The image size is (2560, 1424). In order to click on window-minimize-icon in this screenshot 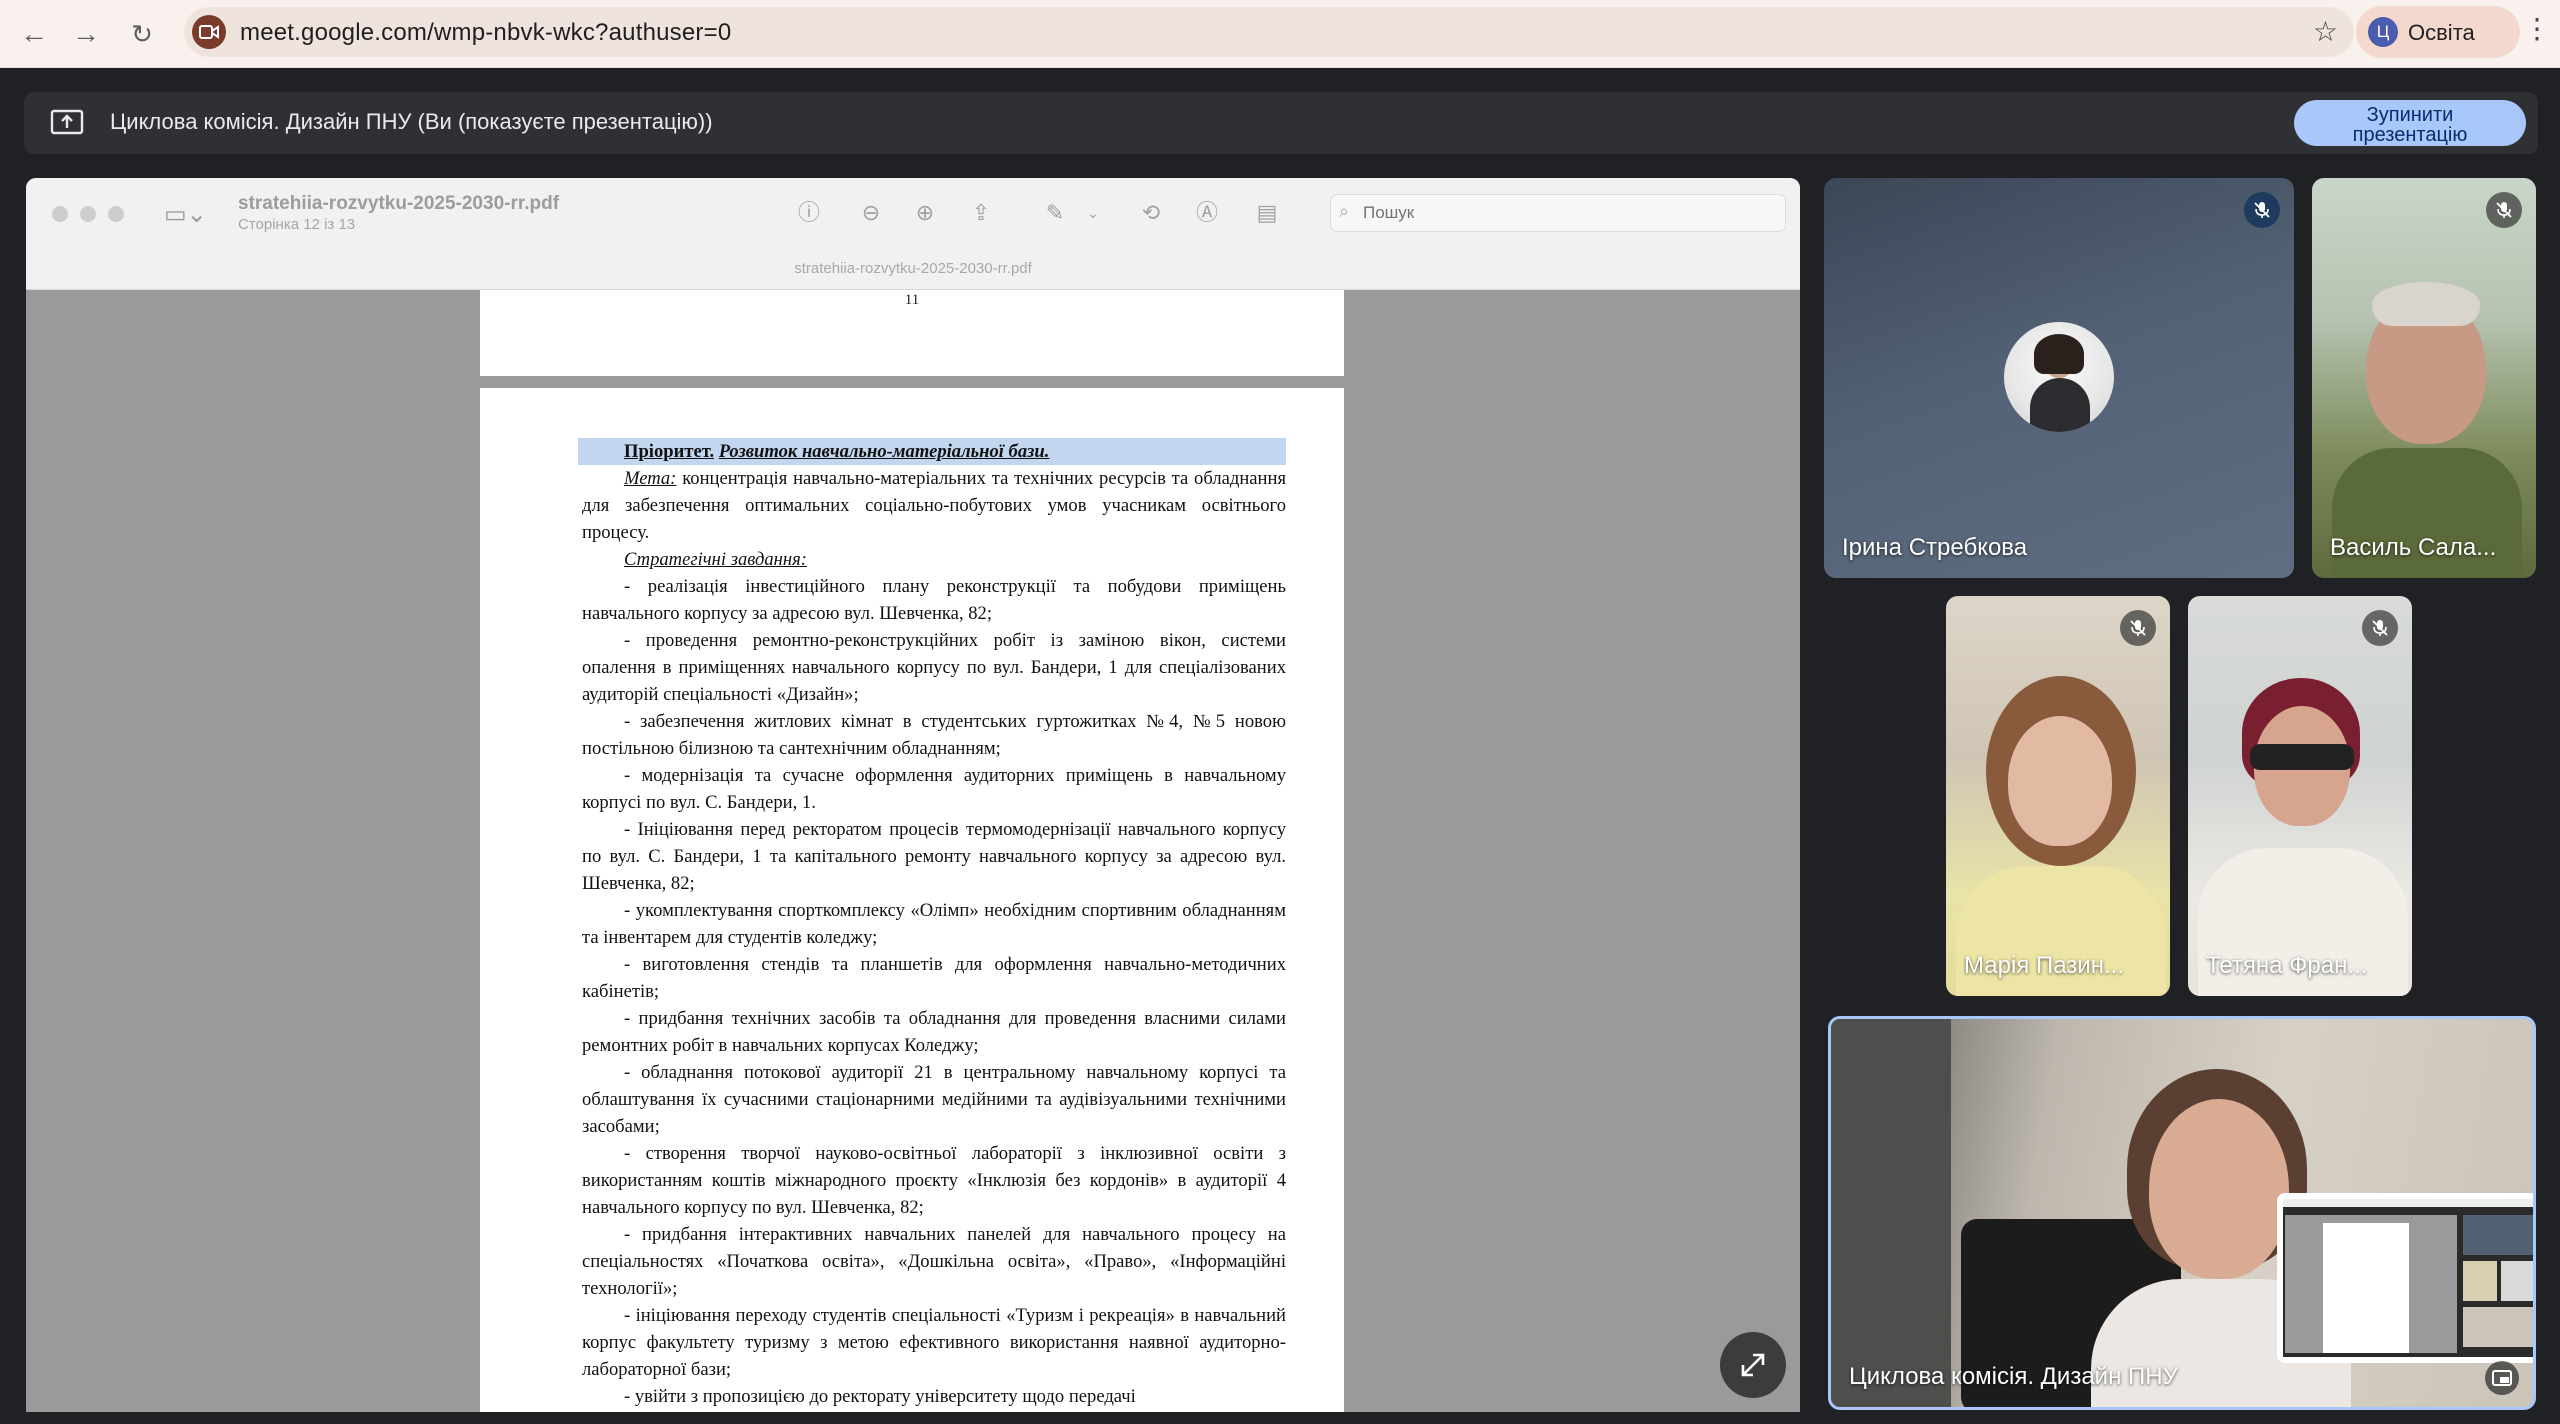, I will do `click(88, 214)`.